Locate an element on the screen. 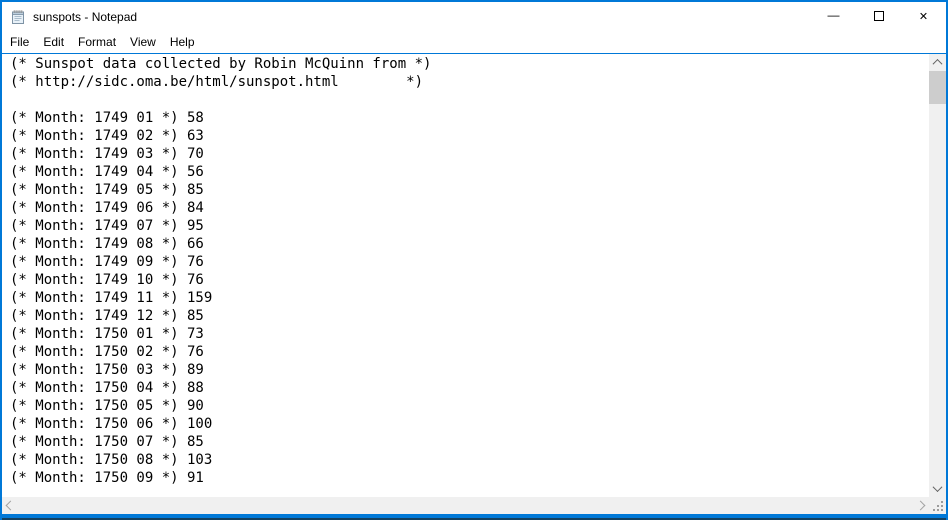 The image size is (948, 520). editor-line: (* Month: 1749 08 *) 66 is located at coordinates (107, 244).